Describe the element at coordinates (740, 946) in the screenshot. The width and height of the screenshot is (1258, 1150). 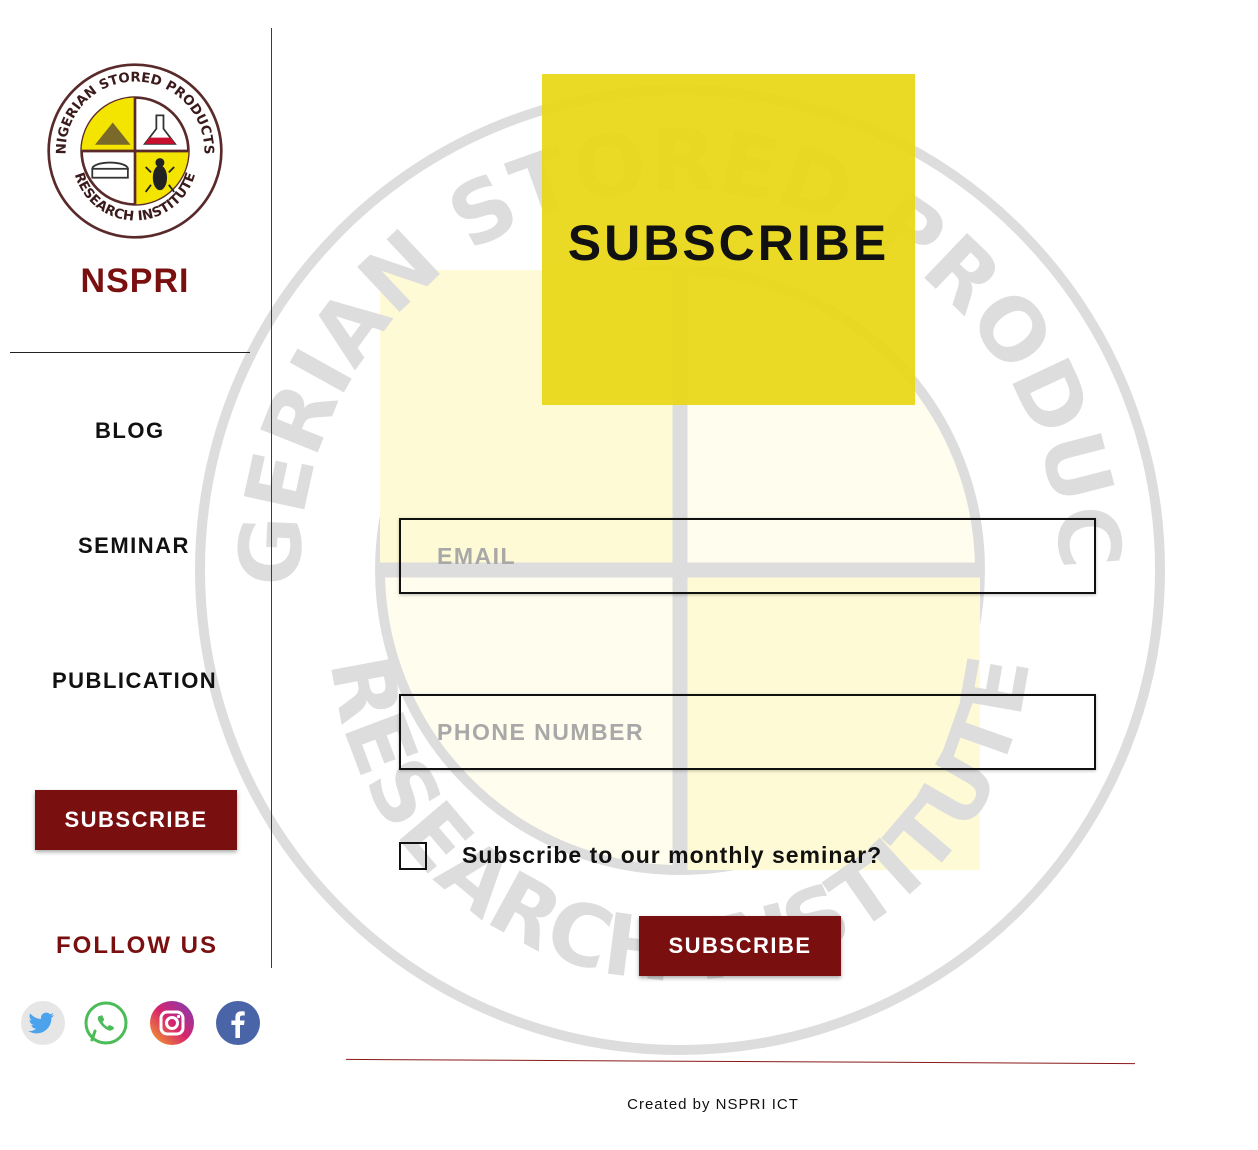
I see `subscribe-submit-button: SUBSCRIBE` at that location.